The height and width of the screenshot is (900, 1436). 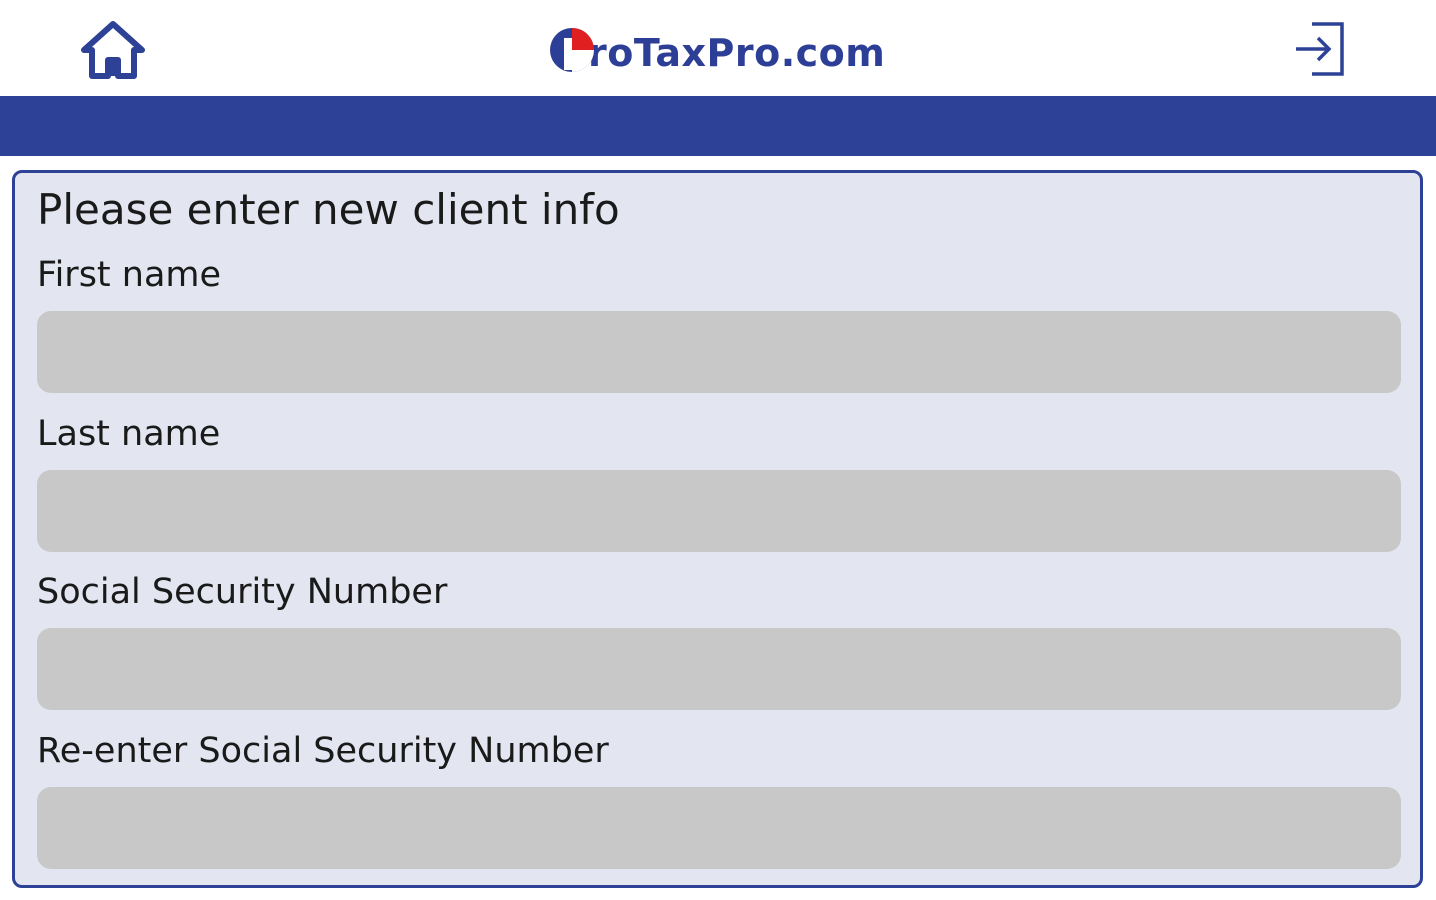 I want to click on ssn-confirm-input, so click(x=719, y=828).